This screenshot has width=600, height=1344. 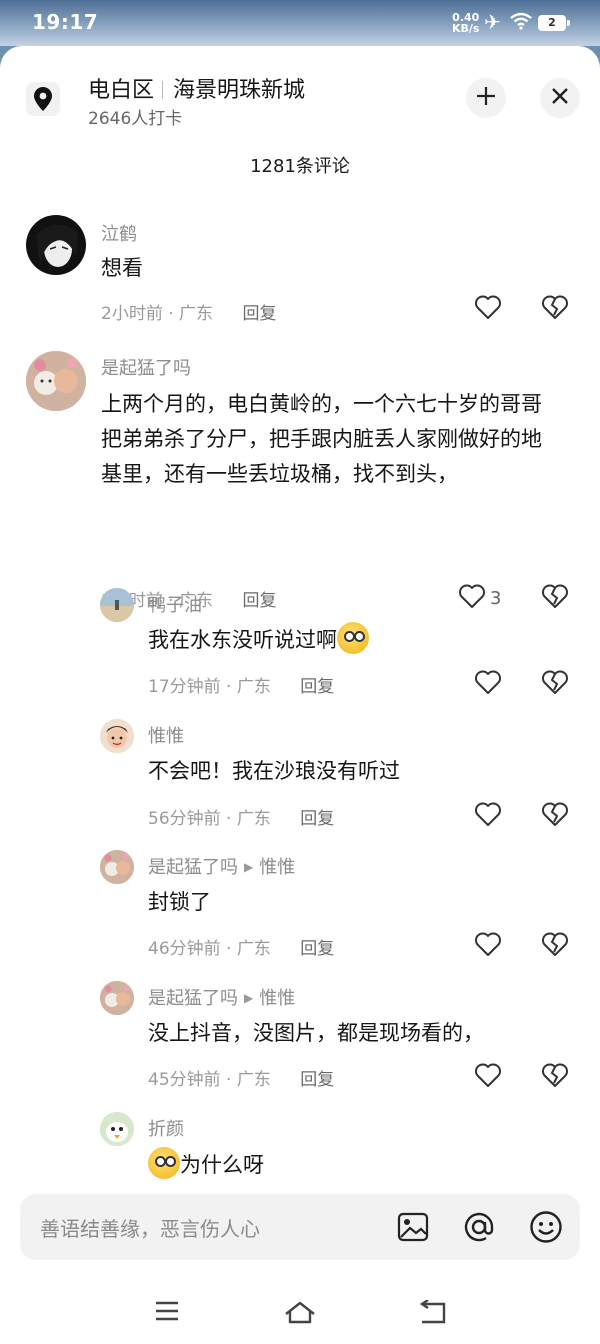 What do you see at coordinates (241, 684) in the screenshot?
I see `reply-meta: 17分钟前 · 广东 回复` at bounding box center [241, 684].